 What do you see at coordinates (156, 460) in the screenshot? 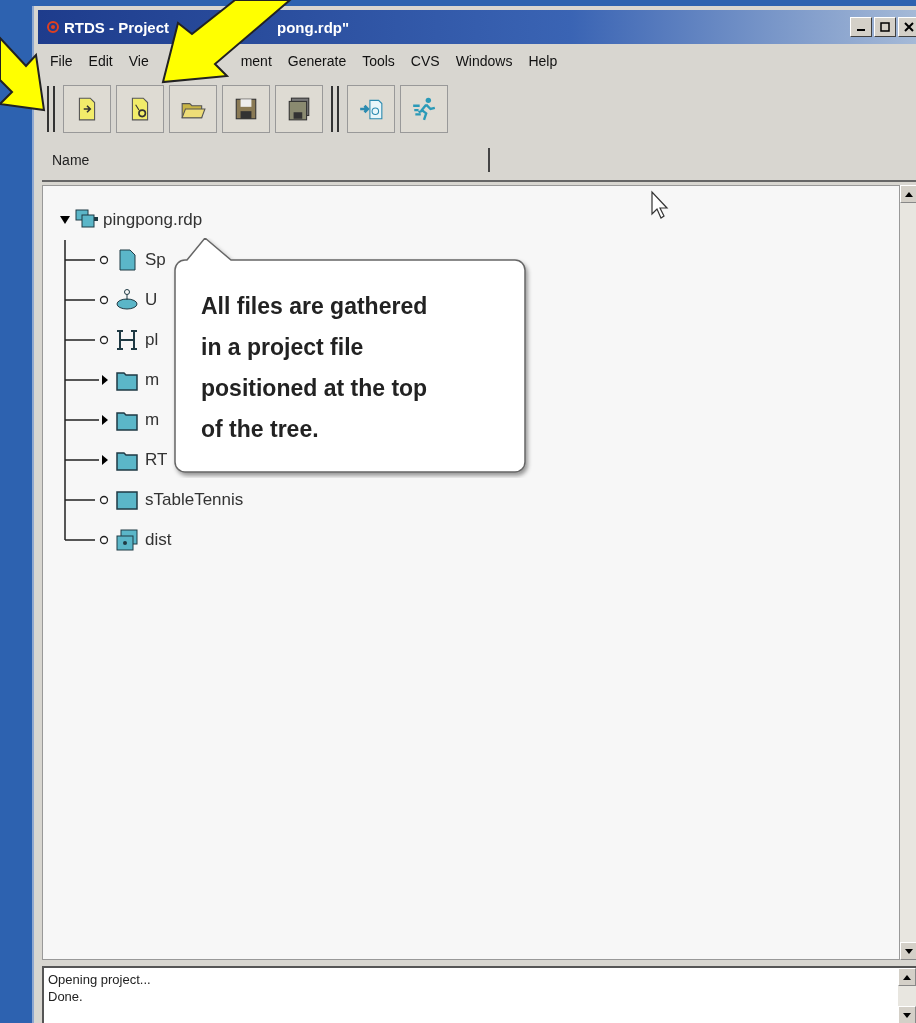
I see `tree-item: RT` at bounding box center [156, 460].